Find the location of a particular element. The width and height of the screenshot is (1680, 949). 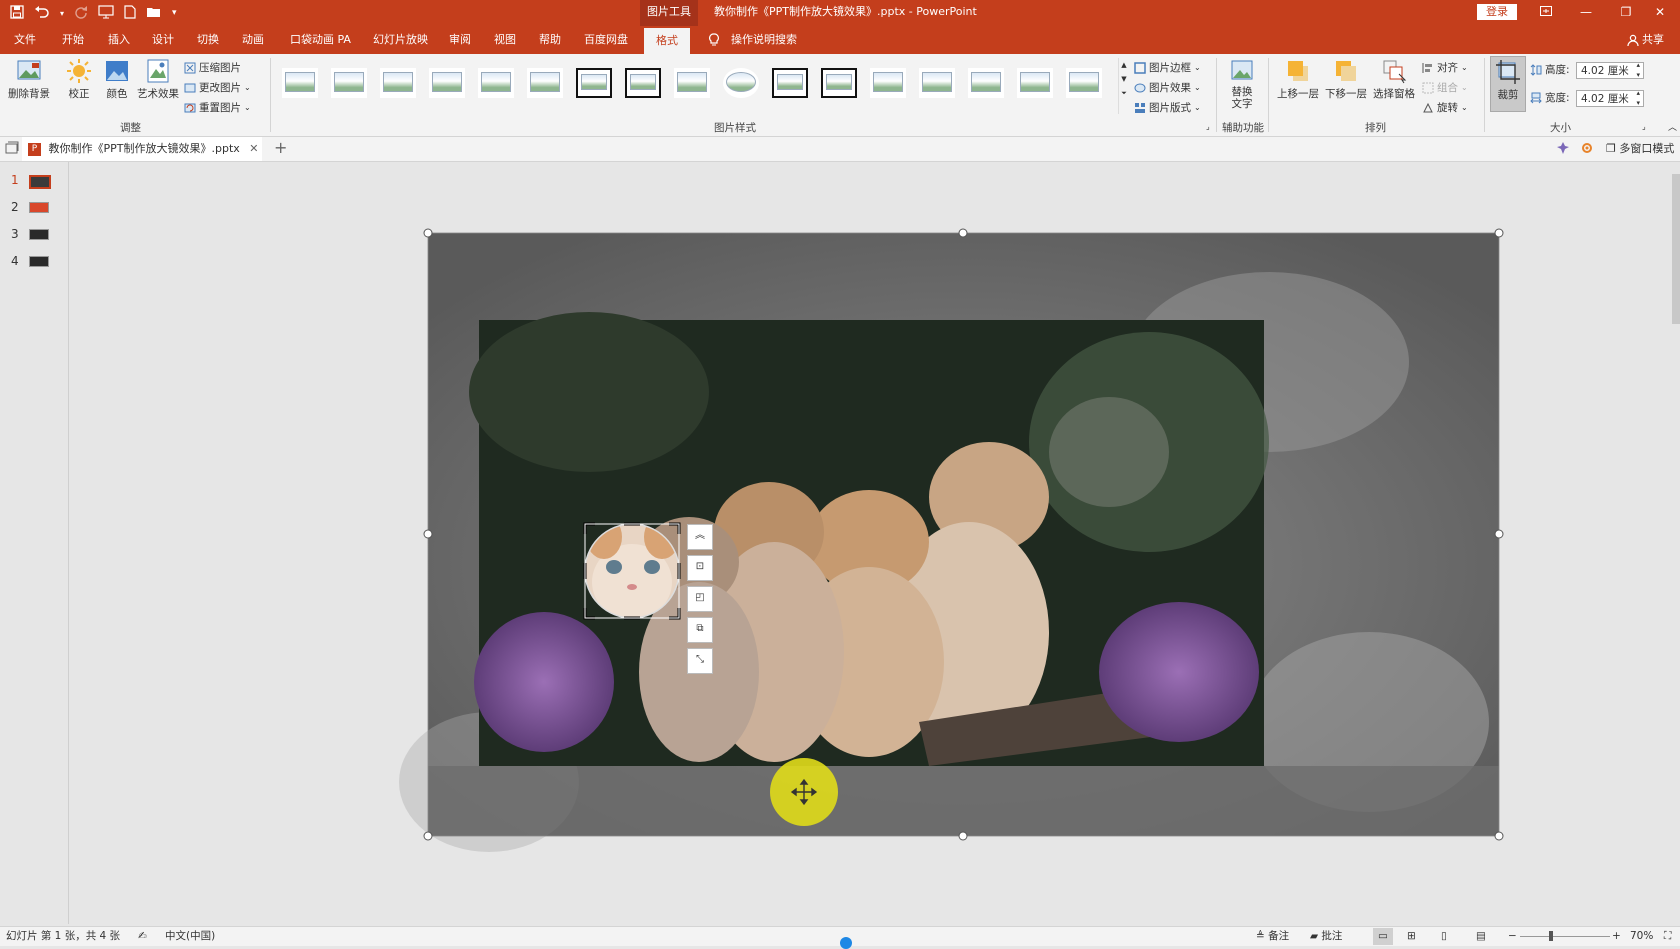

group-button: 组合 ⌄ is located at coordinates (1445, 87).